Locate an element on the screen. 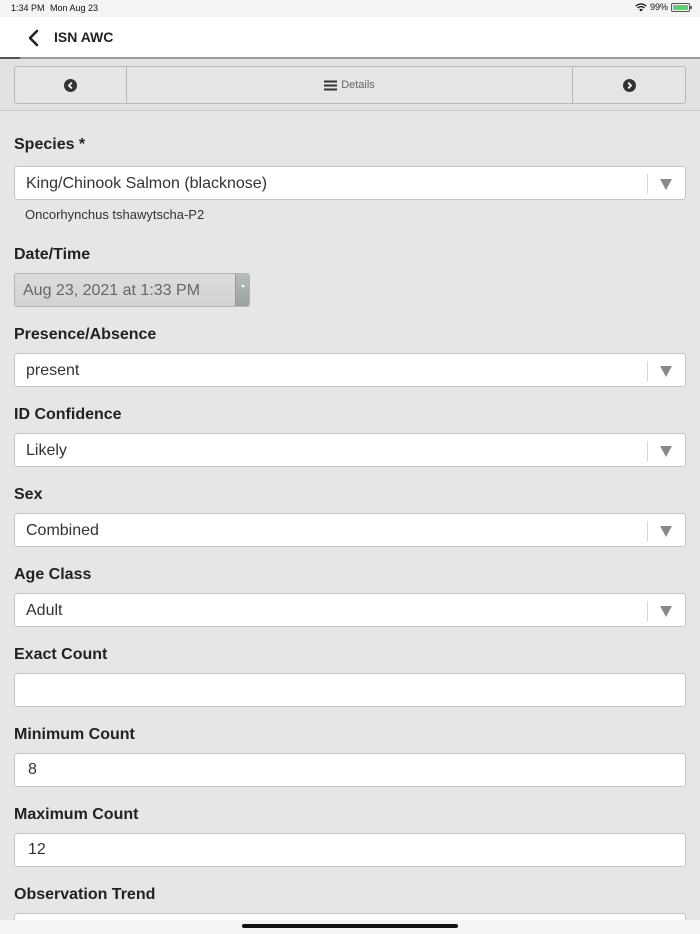 The height and width of the screenshot is (934, 700). presence-select: present is located at coordinates (350, 370).